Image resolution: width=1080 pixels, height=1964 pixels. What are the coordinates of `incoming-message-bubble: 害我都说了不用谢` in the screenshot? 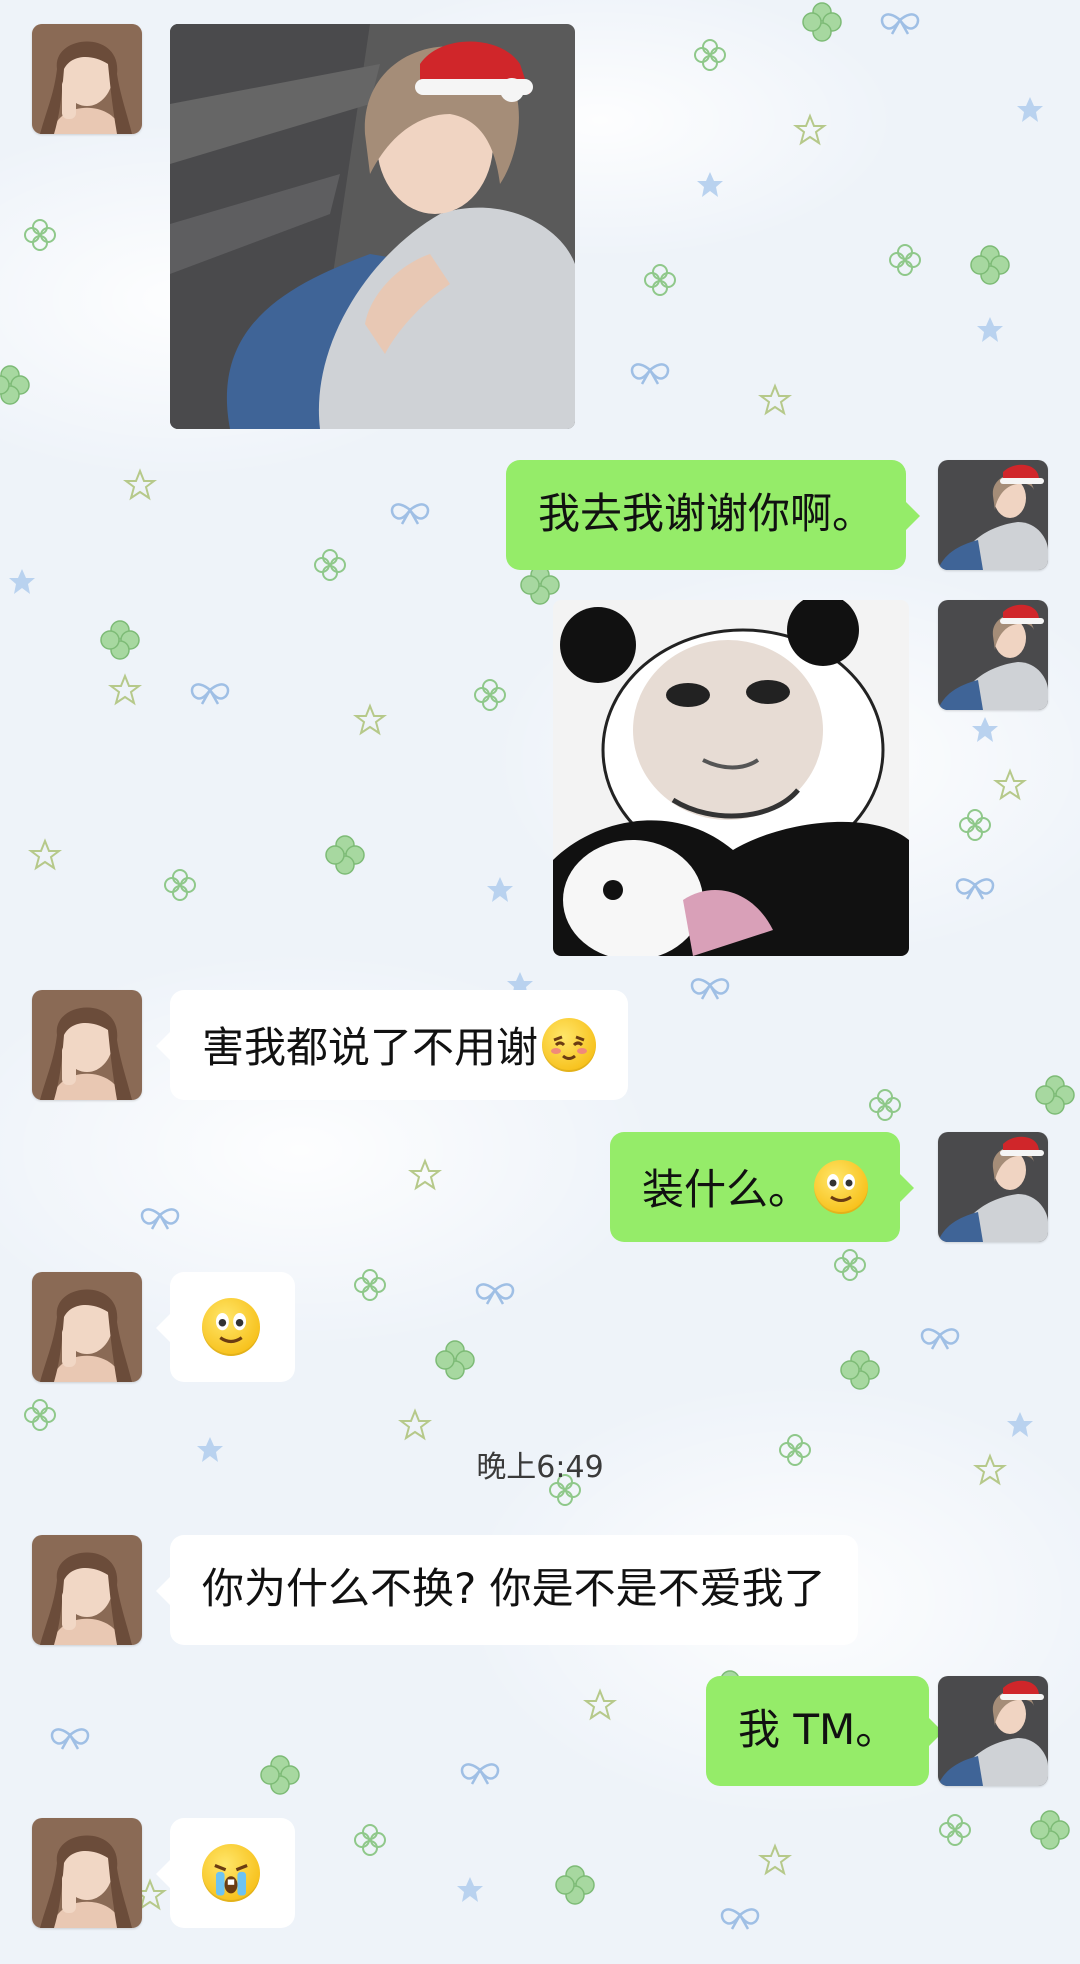 It's located at (392, 1045).